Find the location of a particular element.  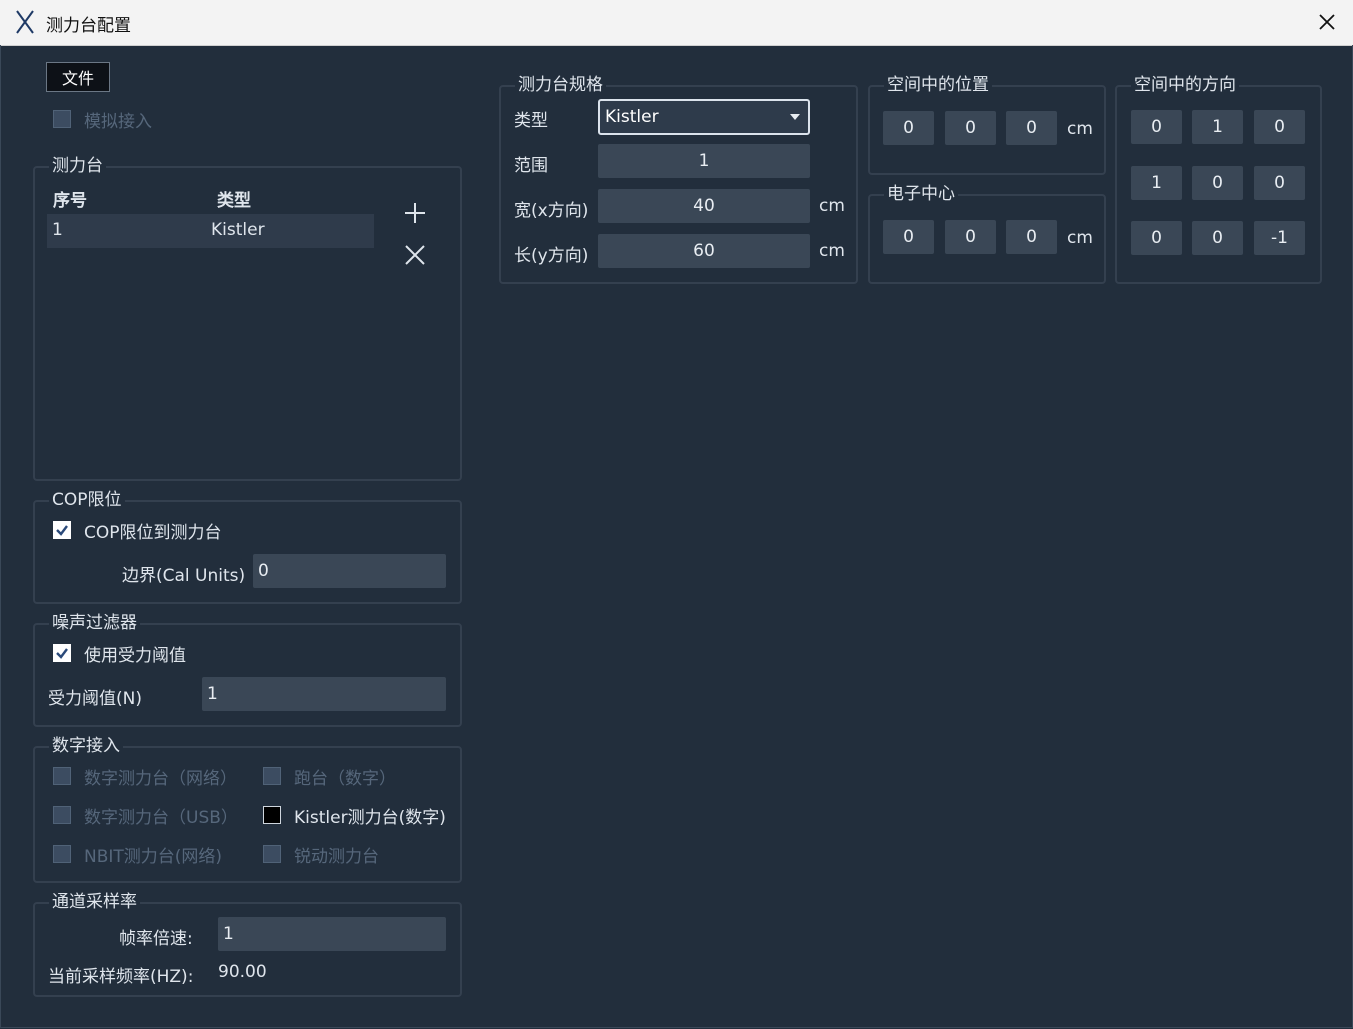

spec-legend: 测力台规格 is located at coordinates (560, 85).